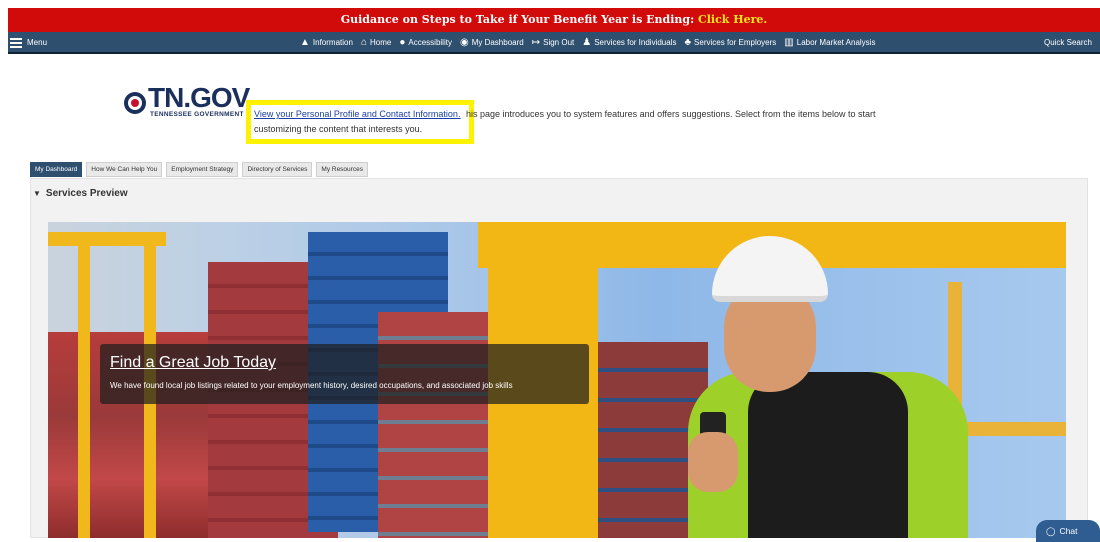  Describe the element at coordinates (202, 169) in the screenshot. I see `tab-employment-strategy: Employment Strategy` at that location.